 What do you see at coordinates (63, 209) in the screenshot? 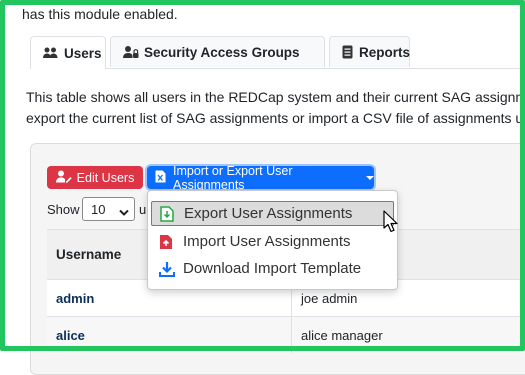
I see `show-label: Show` at bounding box center [63, 209].